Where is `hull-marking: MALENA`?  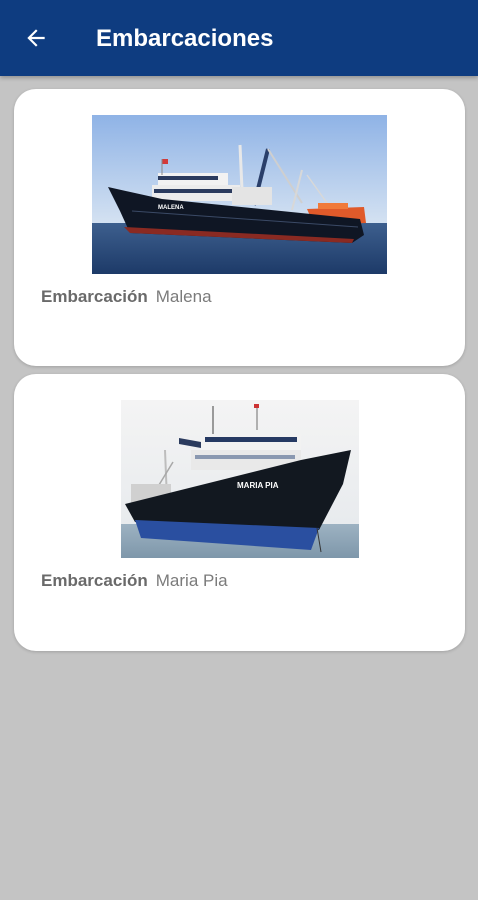 hull-marking: MALENA is located at coordinates (171, 208).